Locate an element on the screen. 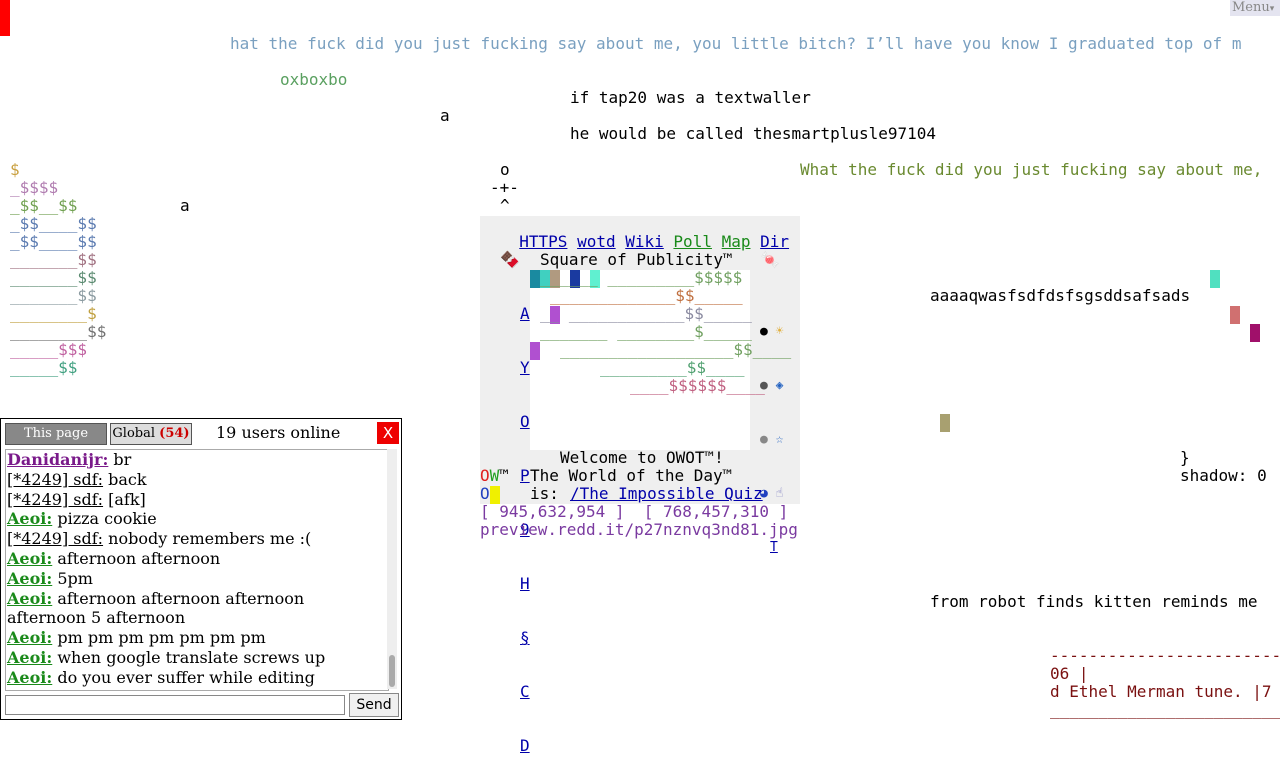  moon-icon: ◕ ☝ is located at coordinates (772, 493).